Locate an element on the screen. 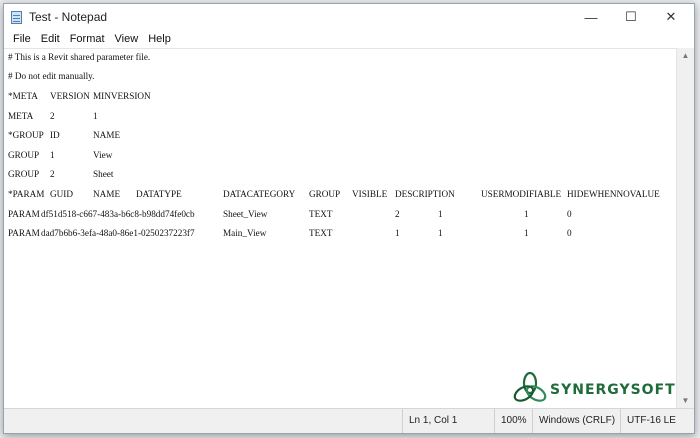 The width and height of the screenshot is (700, 438). comment-line: # This is a Revit shared parameter file. is located at coordinates (79, 57).